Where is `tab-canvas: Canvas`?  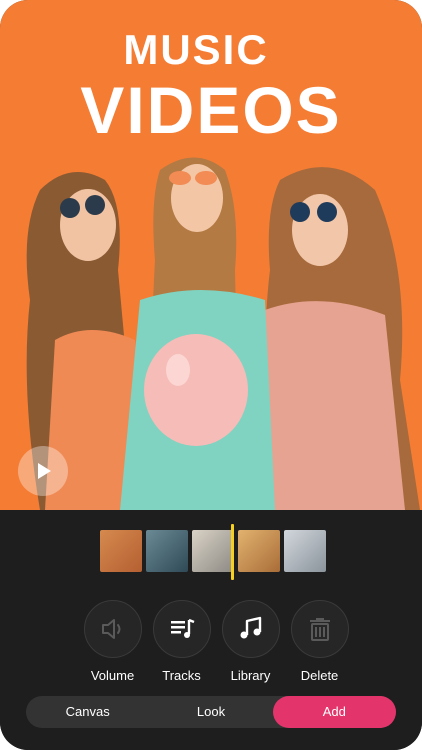 tab-canvas: Canvas is located at coordinates (87, 712).